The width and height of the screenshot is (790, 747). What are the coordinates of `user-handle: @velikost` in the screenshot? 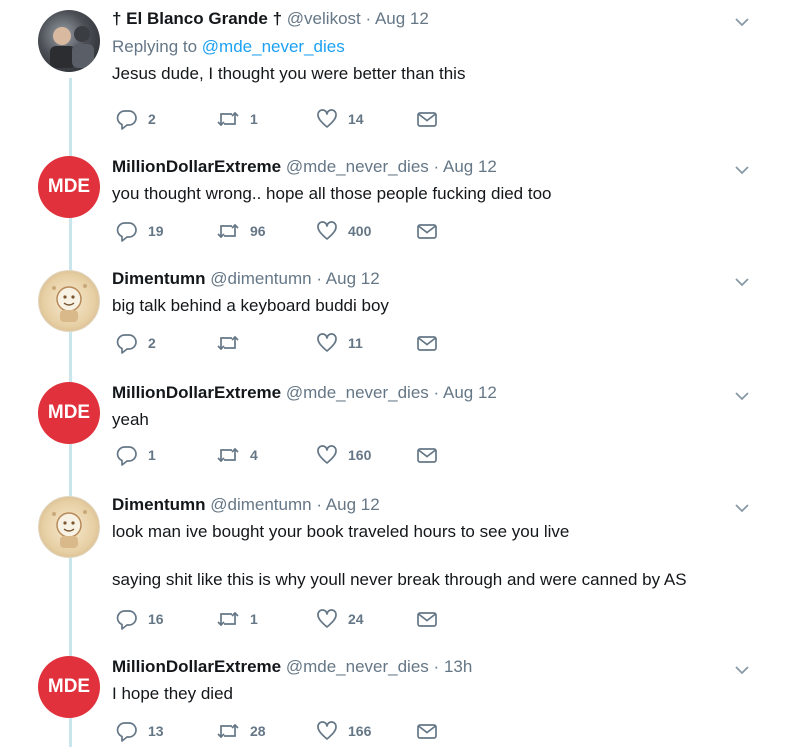 It's located at (324, 18).